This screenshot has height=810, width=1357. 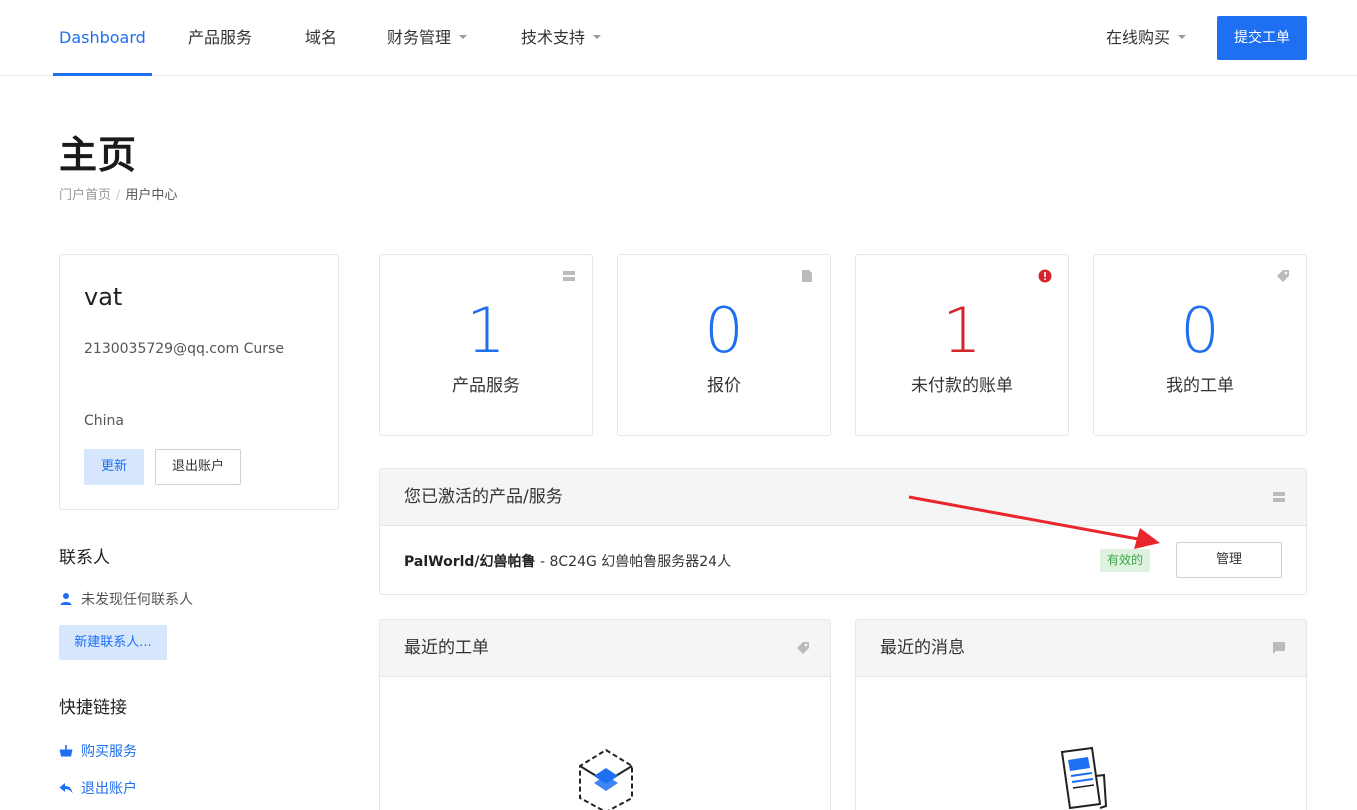 I want to click on stat-card-tickets: 0 我的工单, so click(x=1200, y=345).